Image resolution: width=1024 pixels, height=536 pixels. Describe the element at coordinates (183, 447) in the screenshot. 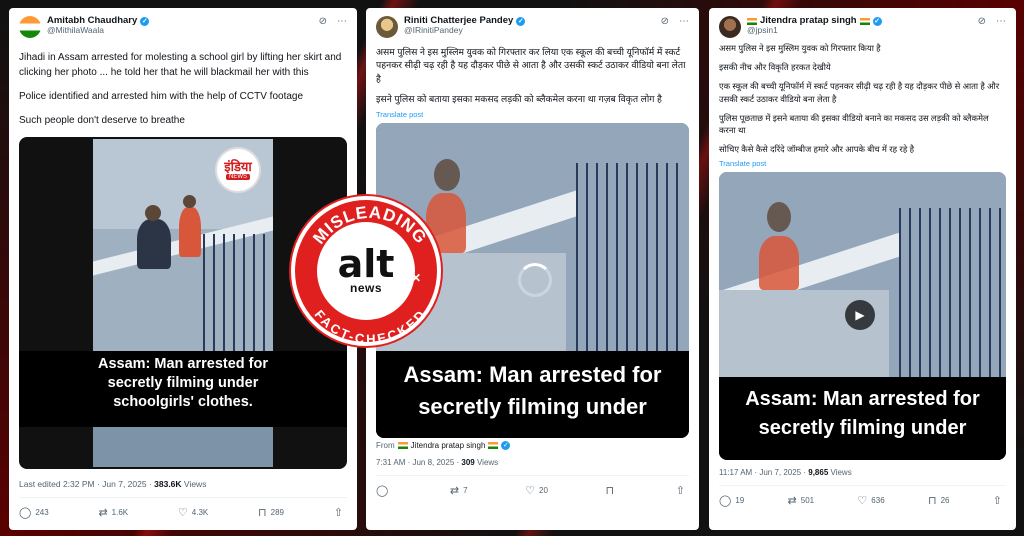

I see `video-frame-bottom` at that location.